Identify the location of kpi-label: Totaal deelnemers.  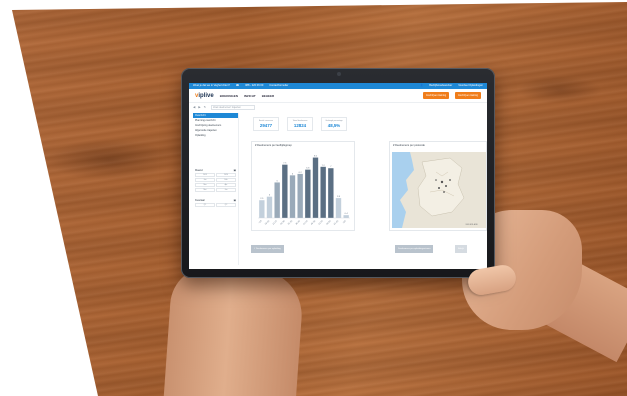
(300, 121).